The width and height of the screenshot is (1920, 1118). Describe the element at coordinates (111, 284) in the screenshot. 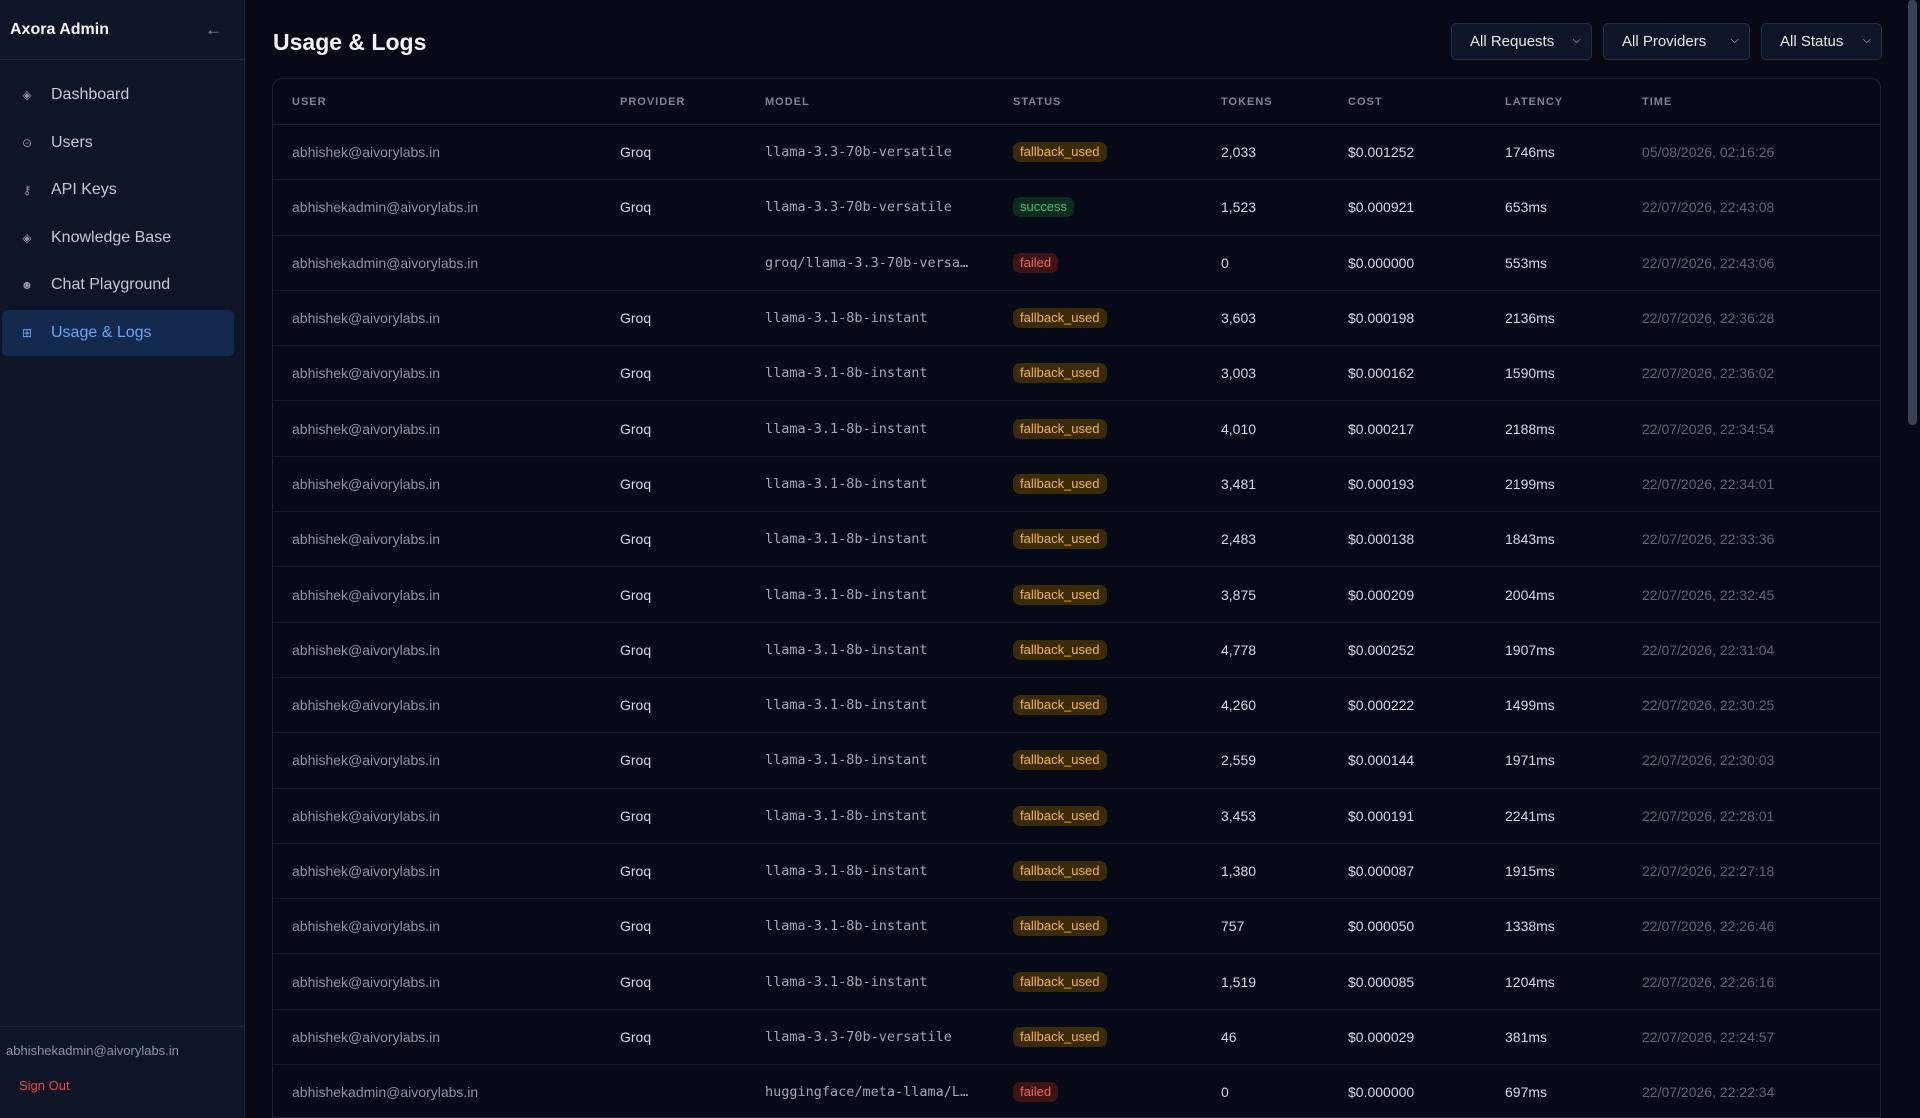

I see `sidebar-item-label: Chat Playground` at that location.